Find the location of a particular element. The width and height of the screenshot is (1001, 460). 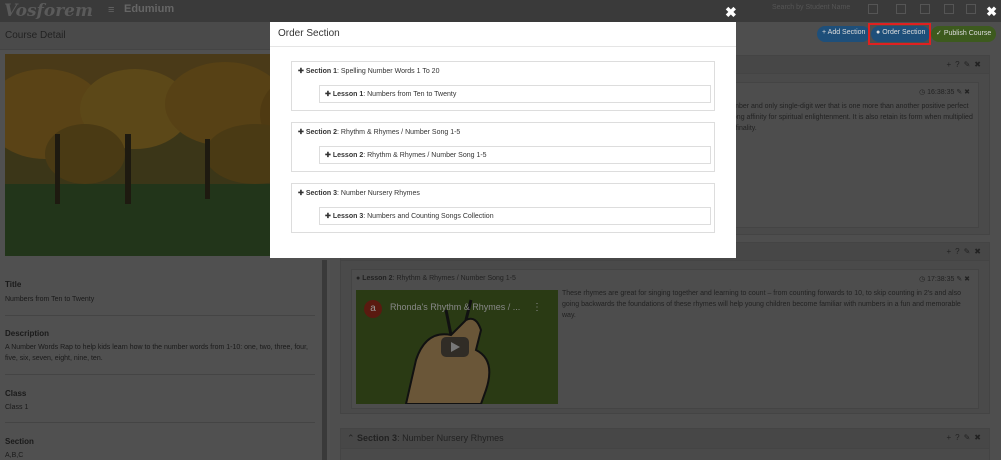

modal-title: Order Section is located at coordinates (309, 33).